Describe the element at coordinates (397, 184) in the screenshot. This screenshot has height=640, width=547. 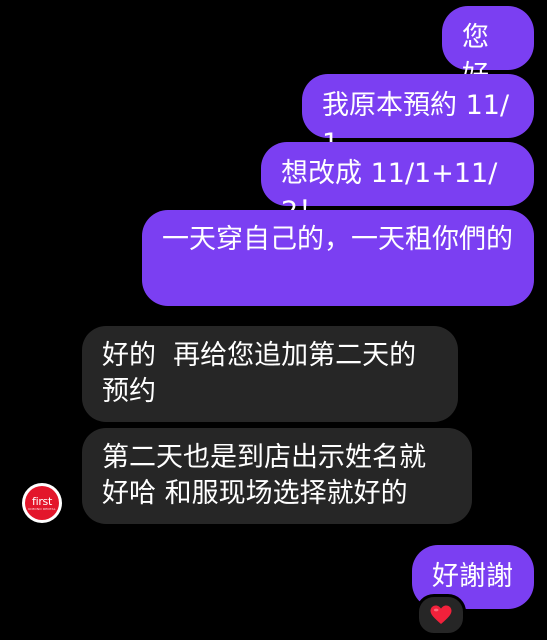
I see `sent-message-bubble: 想改成 11/1+11/2！` at that location.